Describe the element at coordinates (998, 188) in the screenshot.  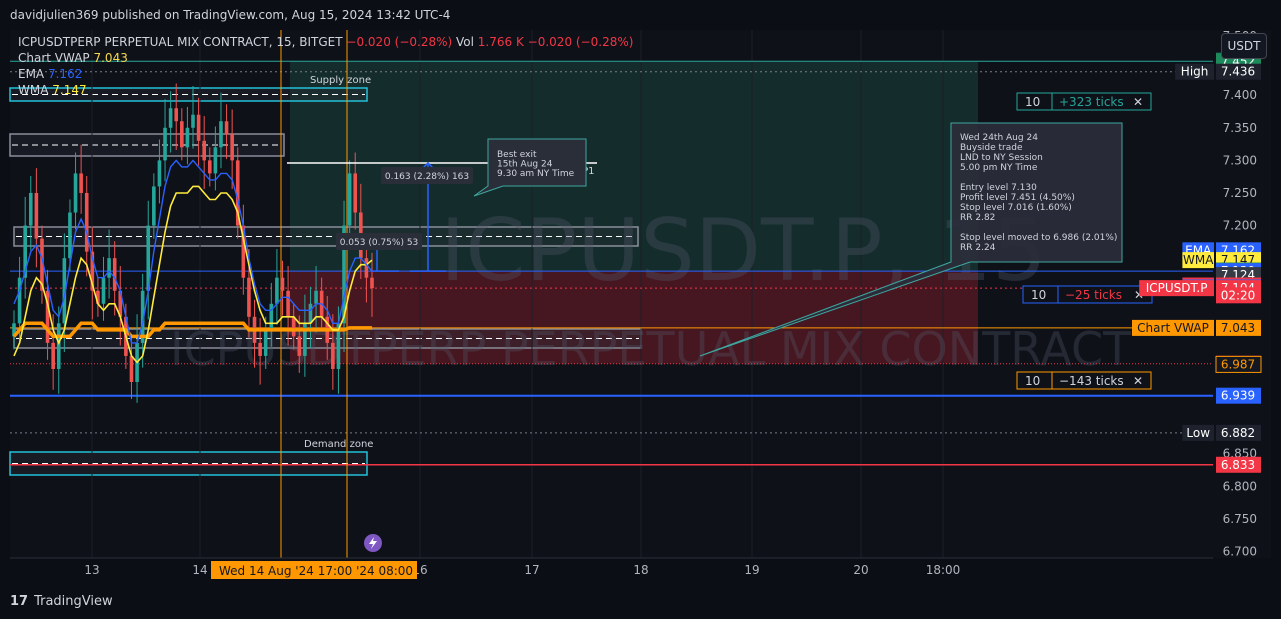
I see `trade-note-line-5: Entry level 7.130` at that location.